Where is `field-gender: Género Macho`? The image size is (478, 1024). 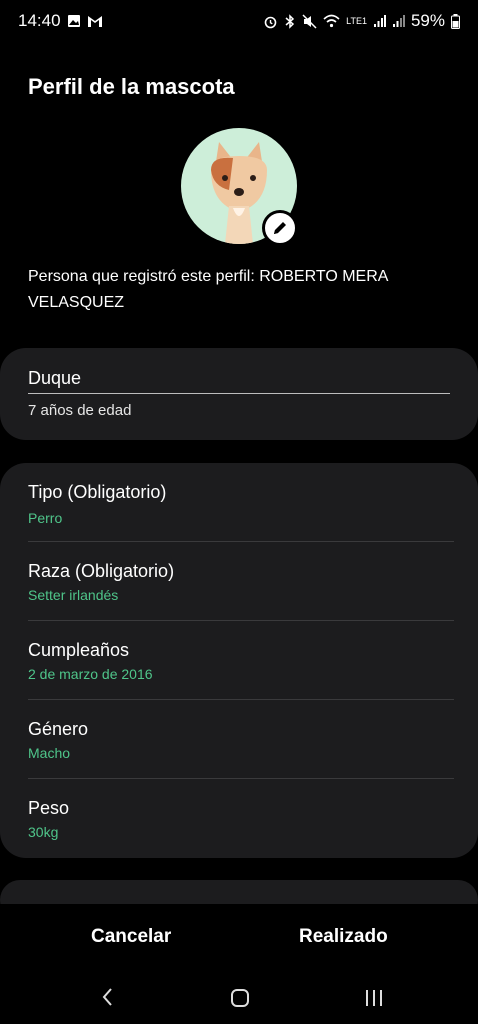
field-gender: Género Macho is located at coordinates (241, 754).